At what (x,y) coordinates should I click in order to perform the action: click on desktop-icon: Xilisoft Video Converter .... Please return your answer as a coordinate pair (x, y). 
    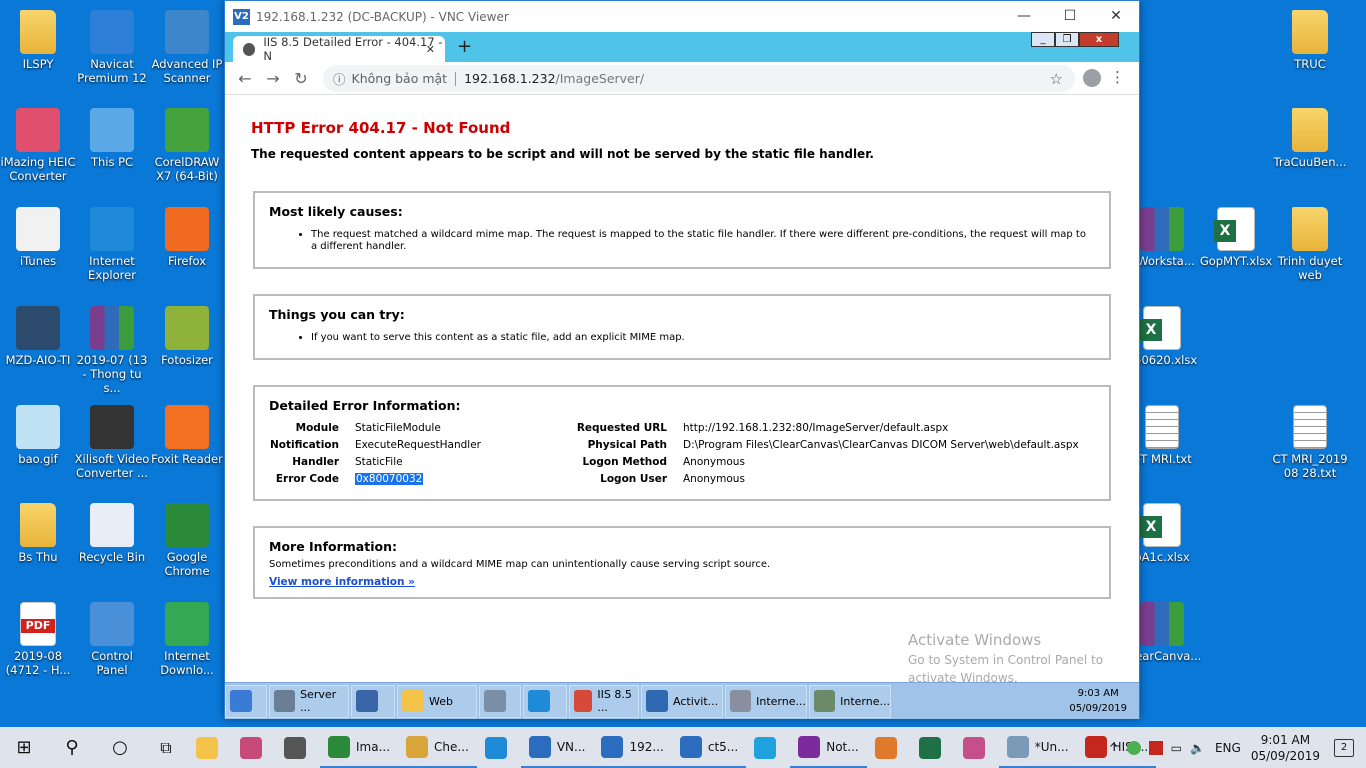
    Looking at the image, I should click on (112, 442).